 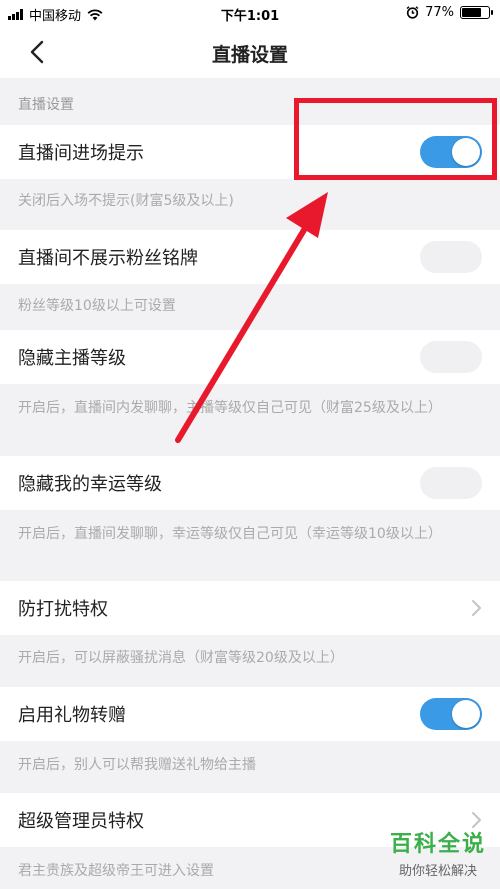 I want to click on alarm-icon, so click(x=412, y=12).